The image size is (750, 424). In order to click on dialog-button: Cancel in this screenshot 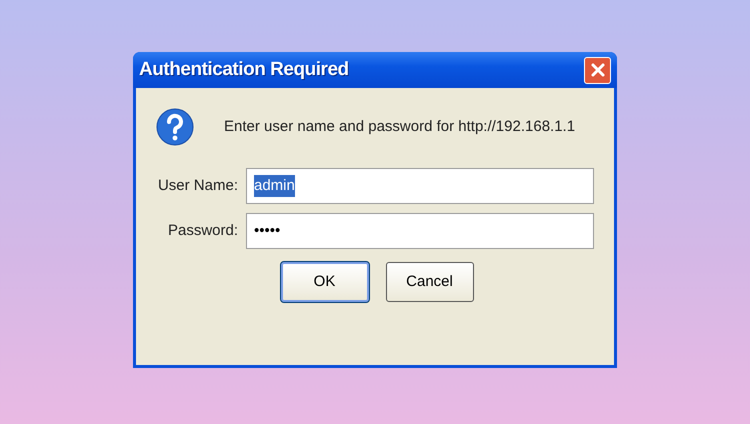, I will do `click(430, 282)`.